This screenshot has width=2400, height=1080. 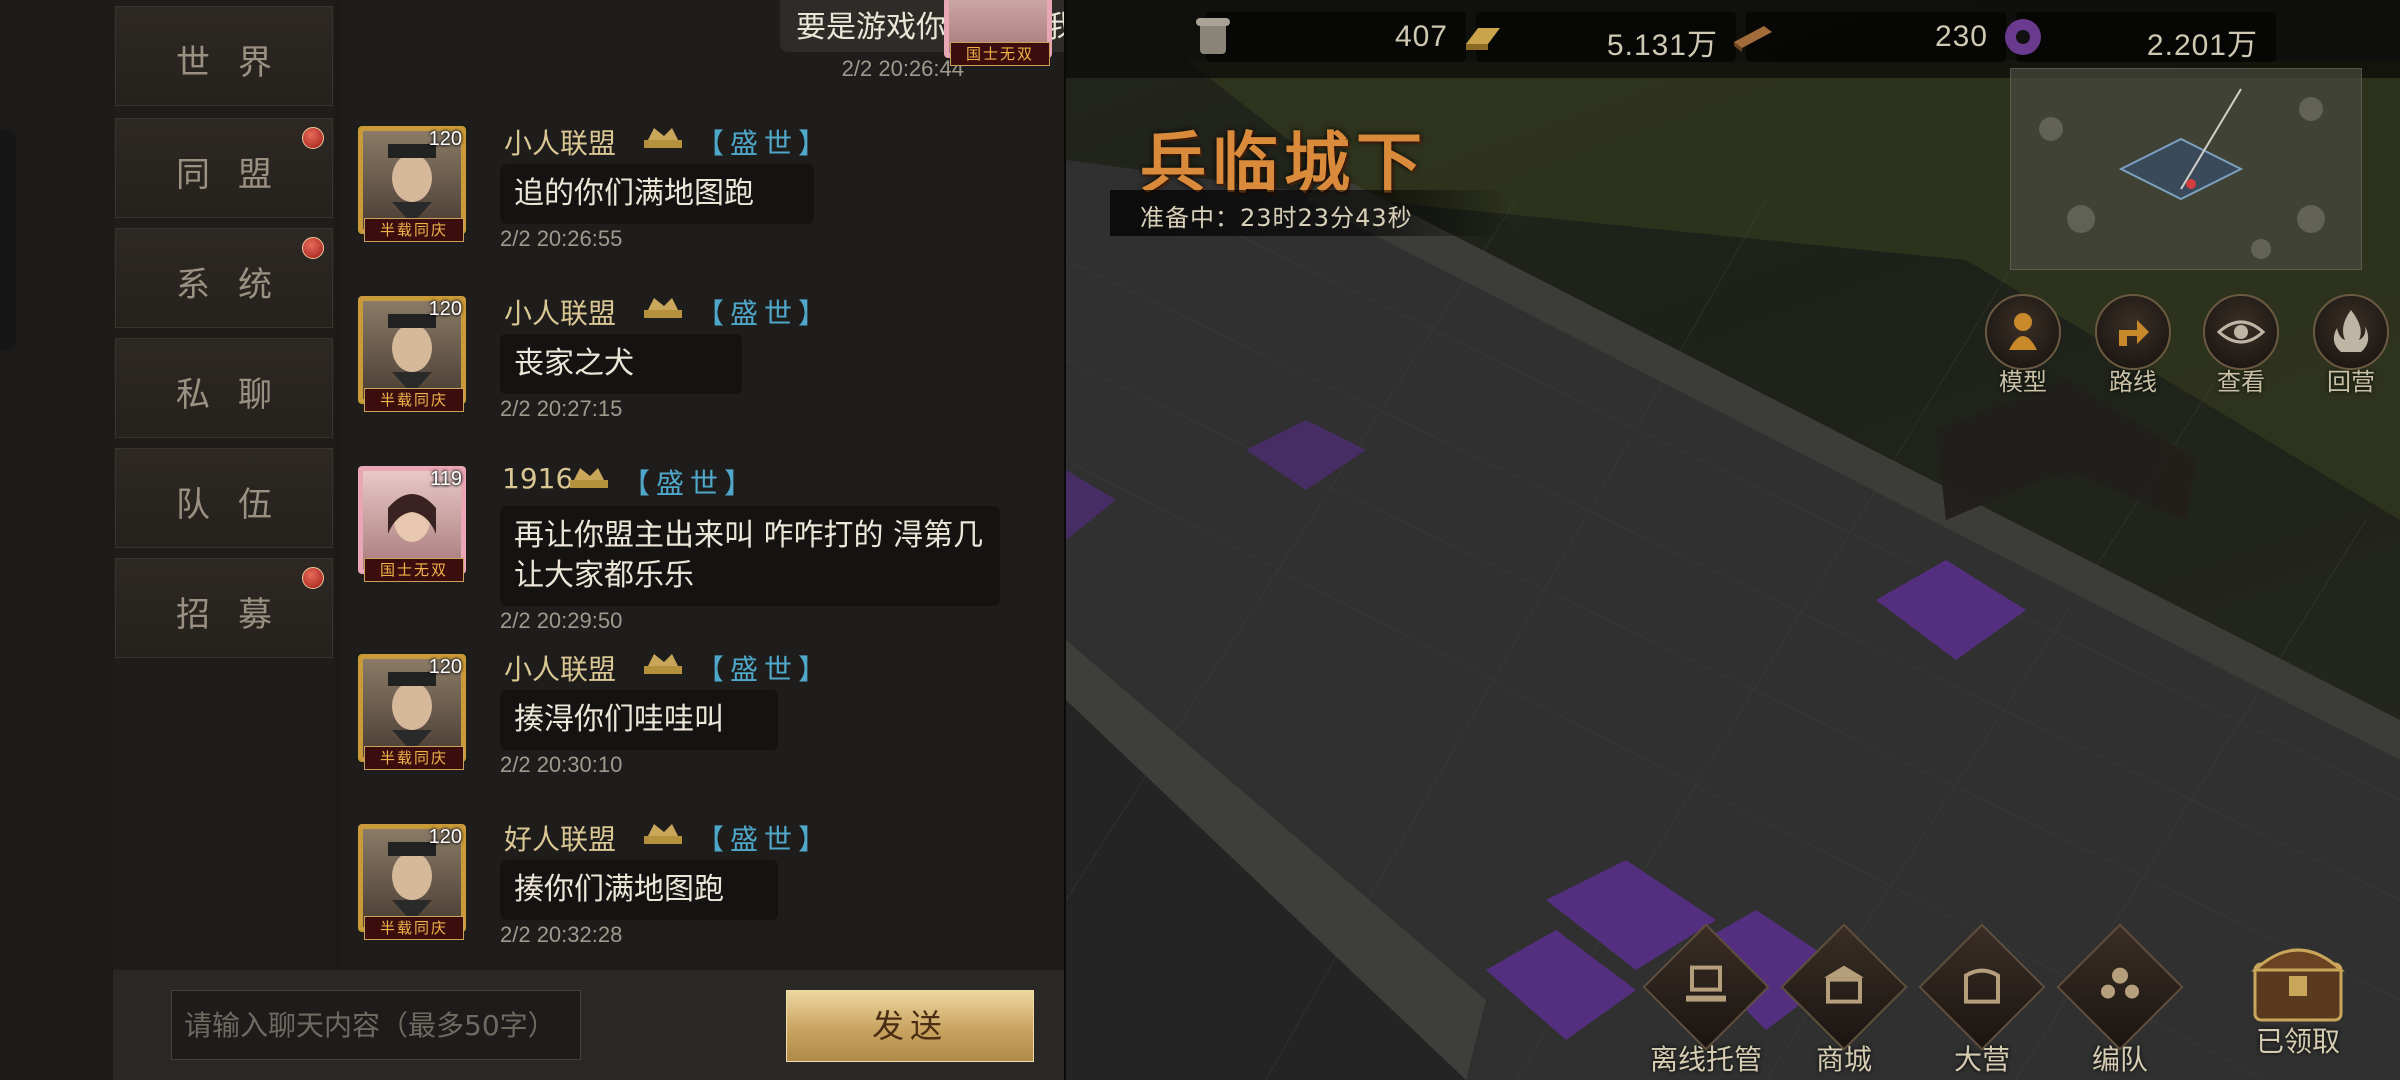 What do you see at coordinates (224, 168) in the screenshot?
I see `tab-alliance: 同盟` at bounding box center [224, 168].